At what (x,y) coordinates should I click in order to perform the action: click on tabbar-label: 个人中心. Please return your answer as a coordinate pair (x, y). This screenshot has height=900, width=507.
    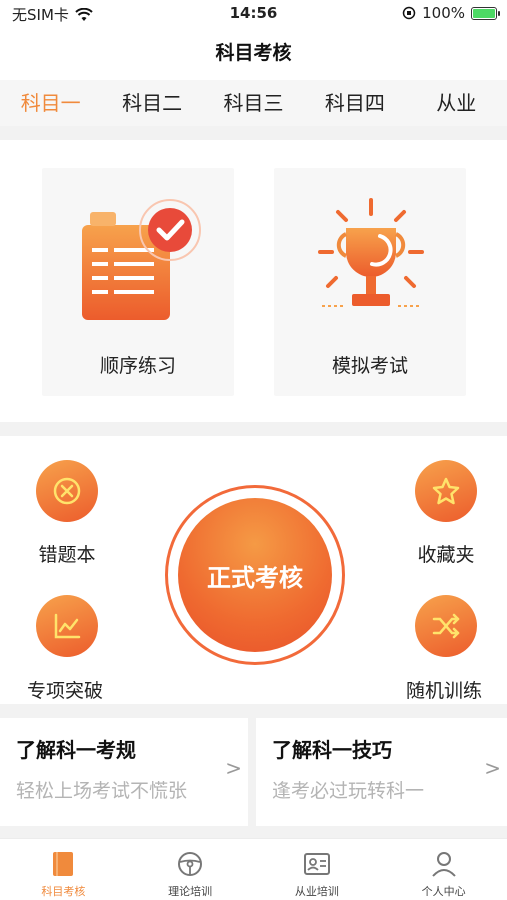
    Looking at the image, I should click on (443, 891).